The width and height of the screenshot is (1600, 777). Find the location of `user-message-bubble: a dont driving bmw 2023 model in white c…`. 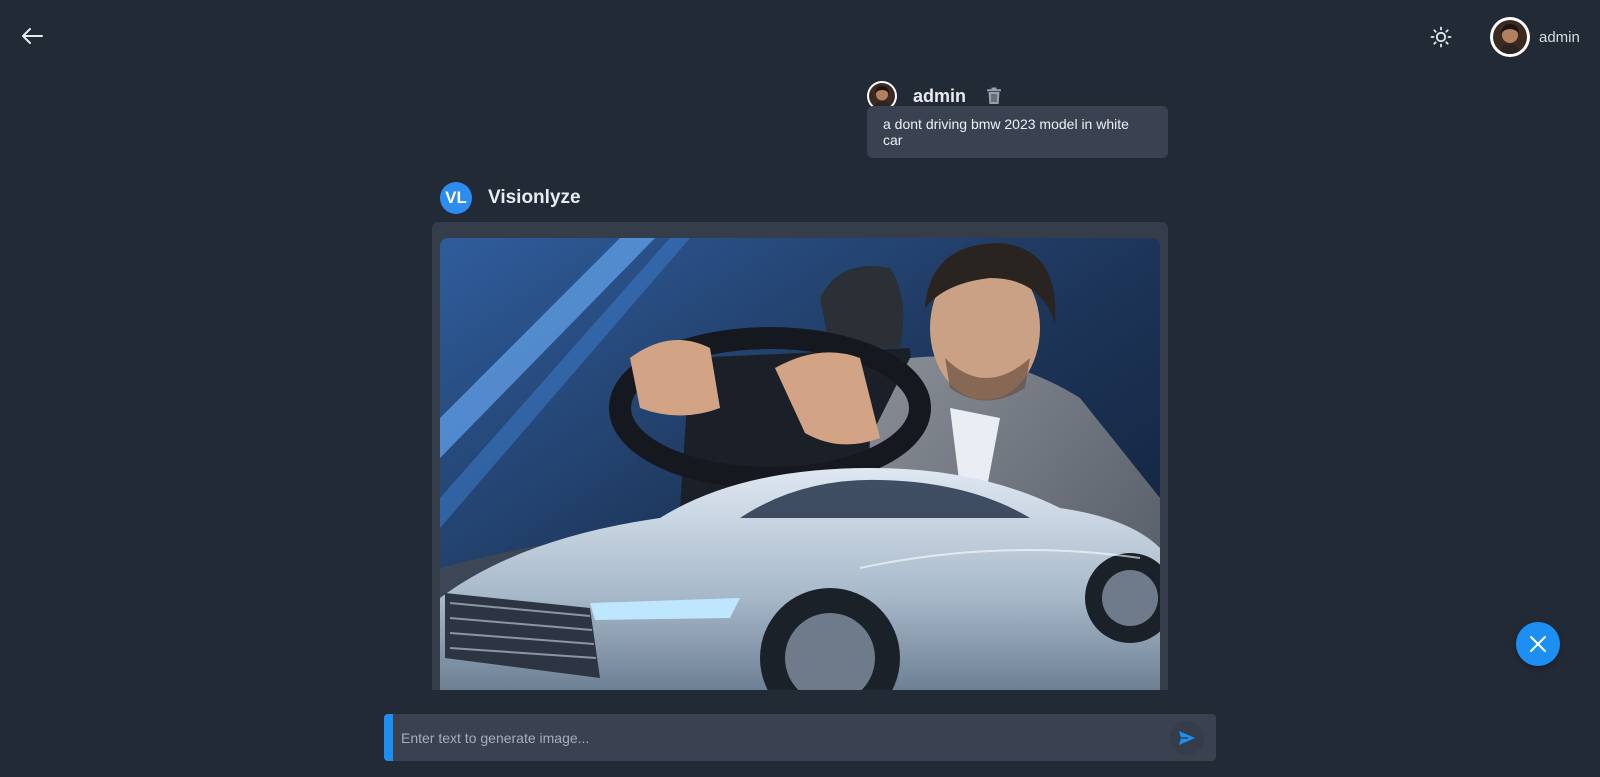

user-message-bubble: a dont driving bmw 2023 model in white c… is located at coordinates (1017, 132).